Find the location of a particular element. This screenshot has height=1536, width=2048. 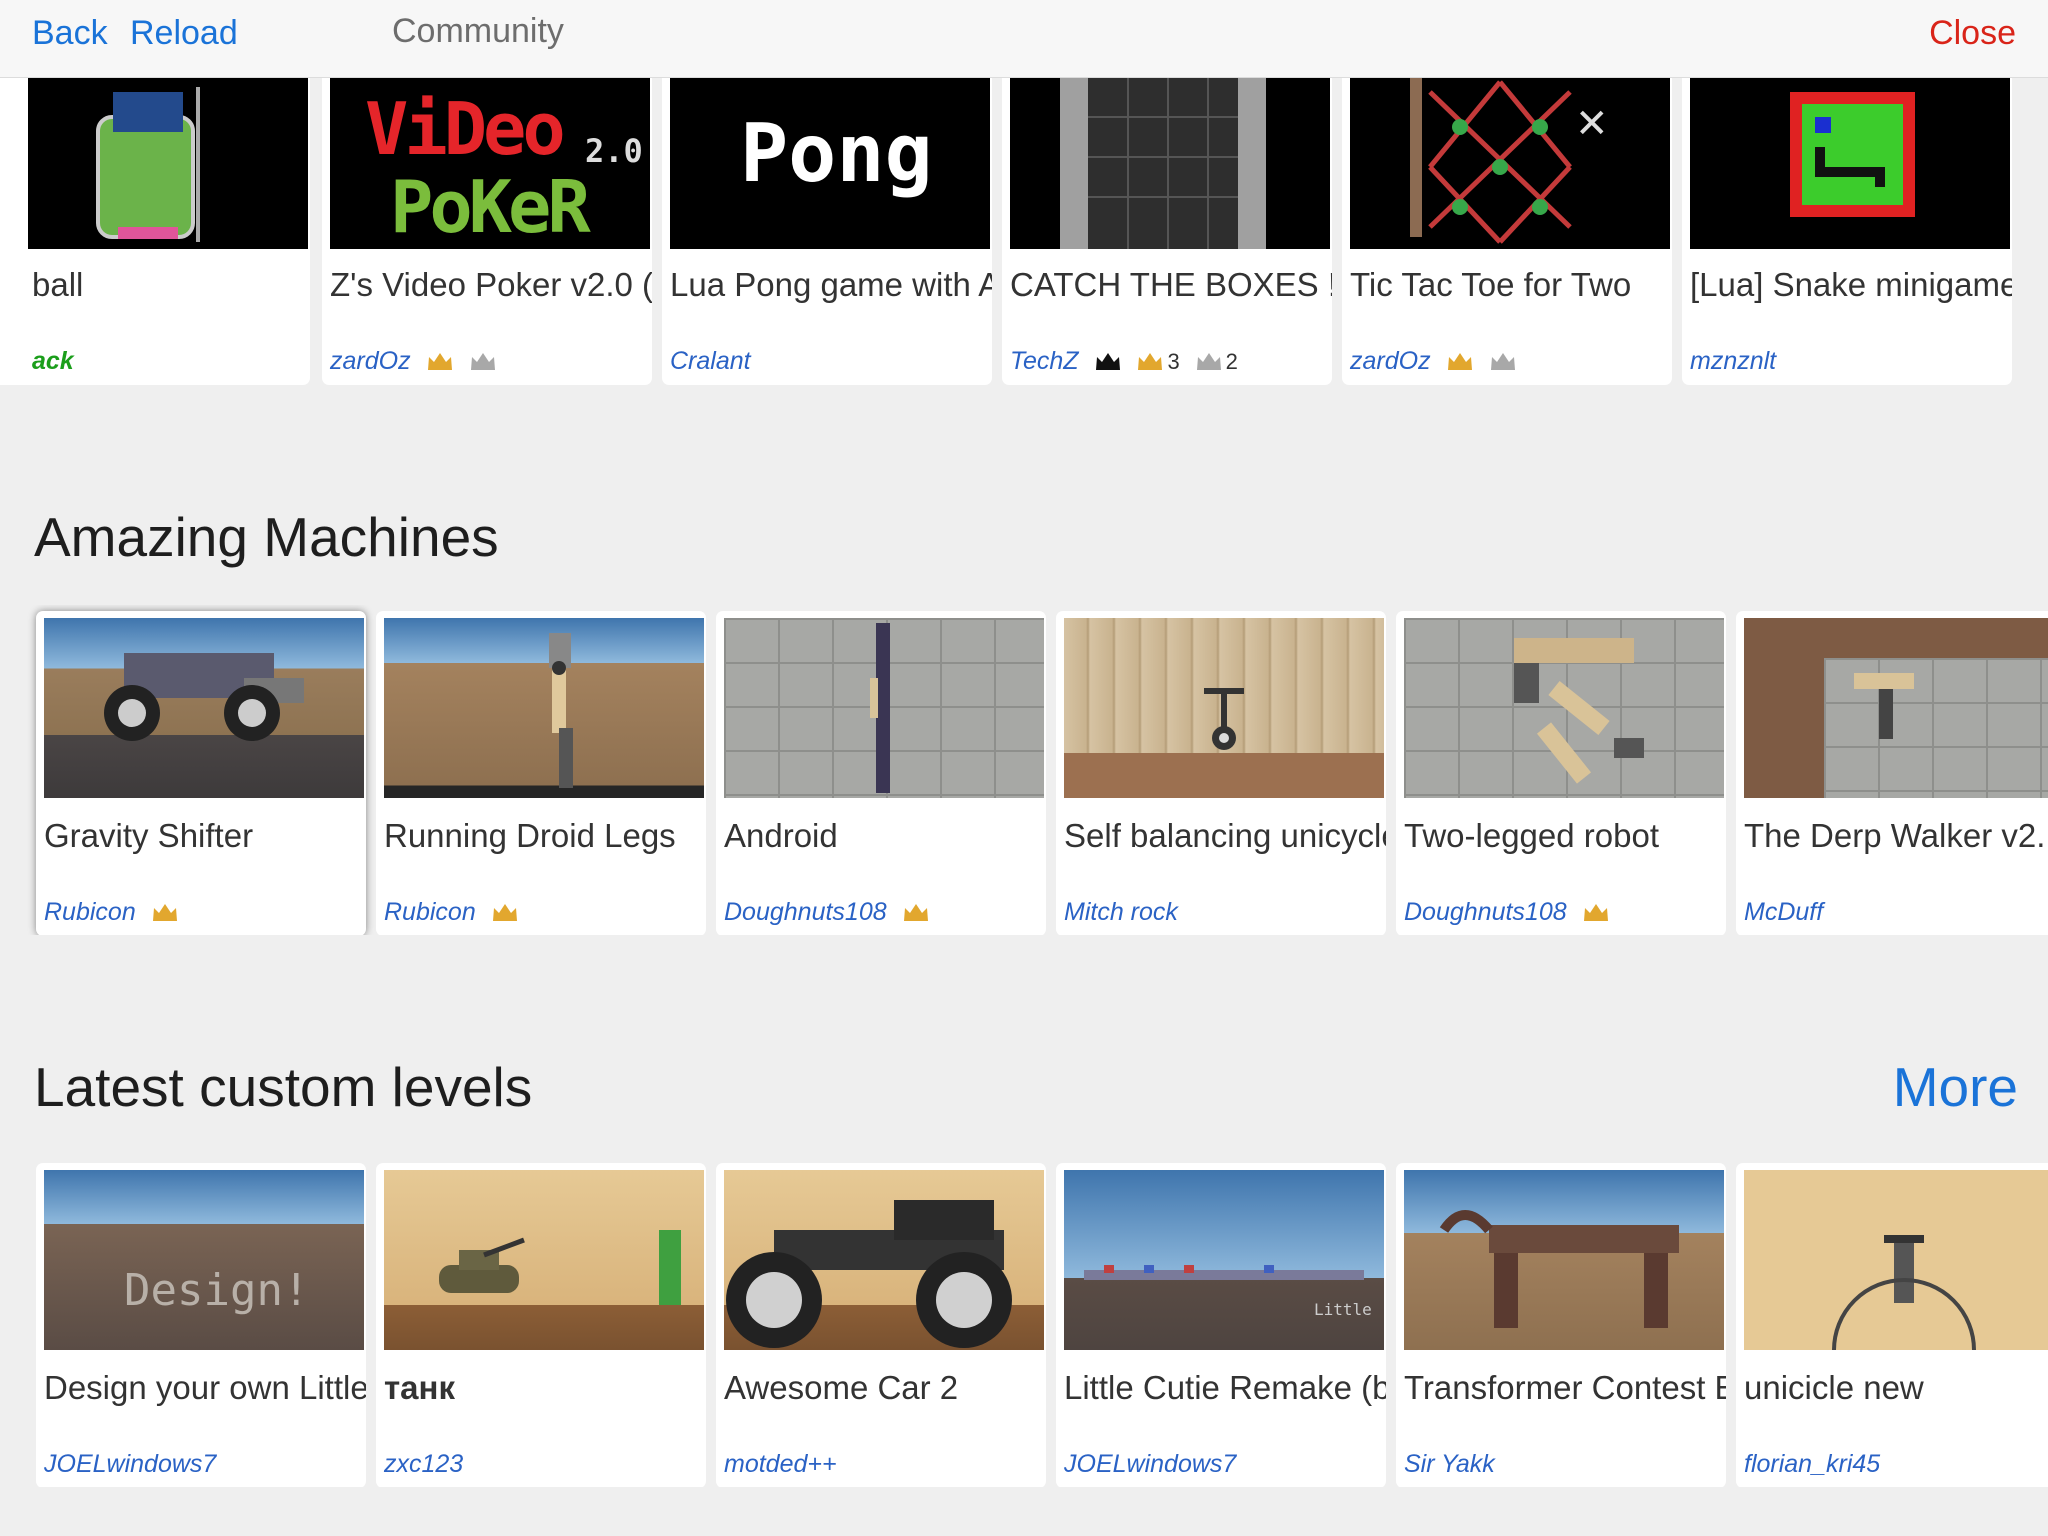

level-thumbnail: Little is located at coordinates (1224, 1260).